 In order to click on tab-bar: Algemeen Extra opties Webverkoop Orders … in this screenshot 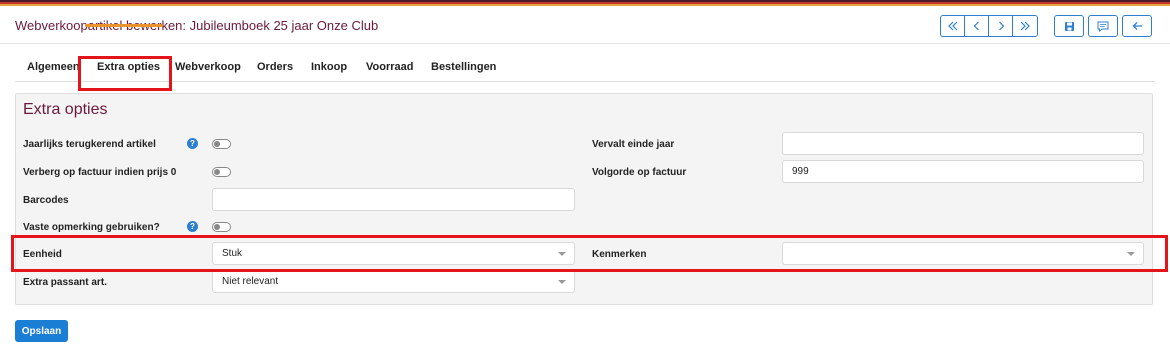, I will do `click(585, 69)`.